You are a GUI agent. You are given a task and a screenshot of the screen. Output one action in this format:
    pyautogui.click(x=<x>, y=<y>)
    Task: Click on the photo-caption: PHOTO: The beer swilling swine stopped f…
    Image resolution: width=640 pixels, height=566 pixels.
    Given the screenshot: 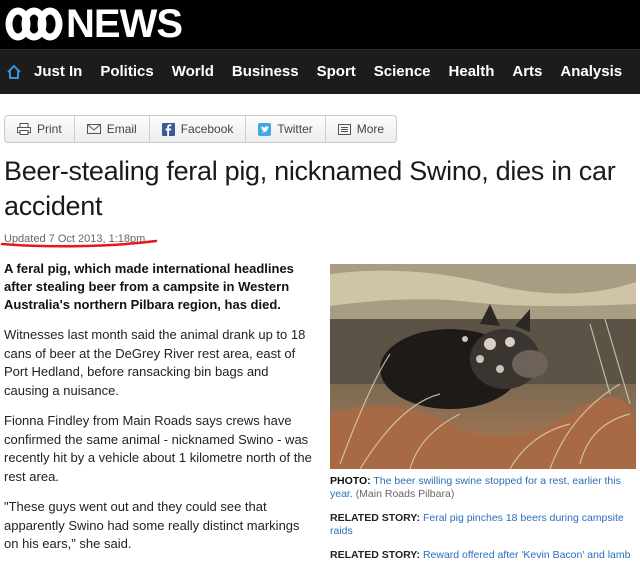 What is the action you would take?
    pyautogui.click(x=482, y=488)
    